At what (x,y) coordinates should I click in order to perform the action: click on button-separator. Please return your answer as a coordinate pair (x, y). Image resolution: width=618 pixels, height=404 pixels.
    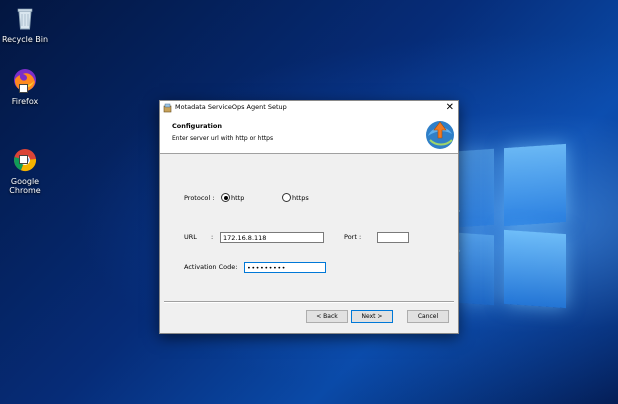
    Looking at the image, I should click on (309, 302).